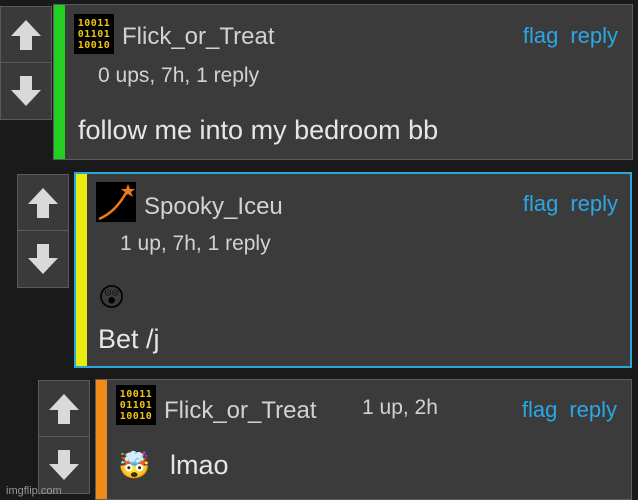 This screenshot has height=500, width=638. I want to click on comment-meta: 1 up, 2h, so click(400, 407).